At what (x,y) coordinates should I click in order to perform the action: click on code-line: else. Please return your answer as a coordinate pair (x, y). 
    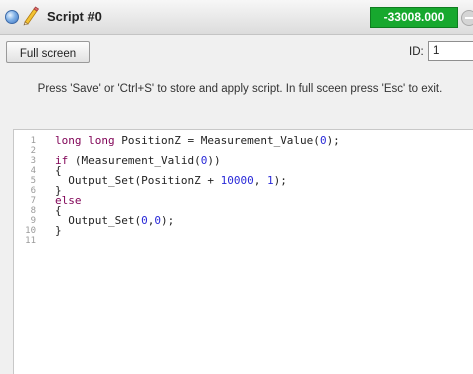
    Looking at the image, I should click on (197, 200).